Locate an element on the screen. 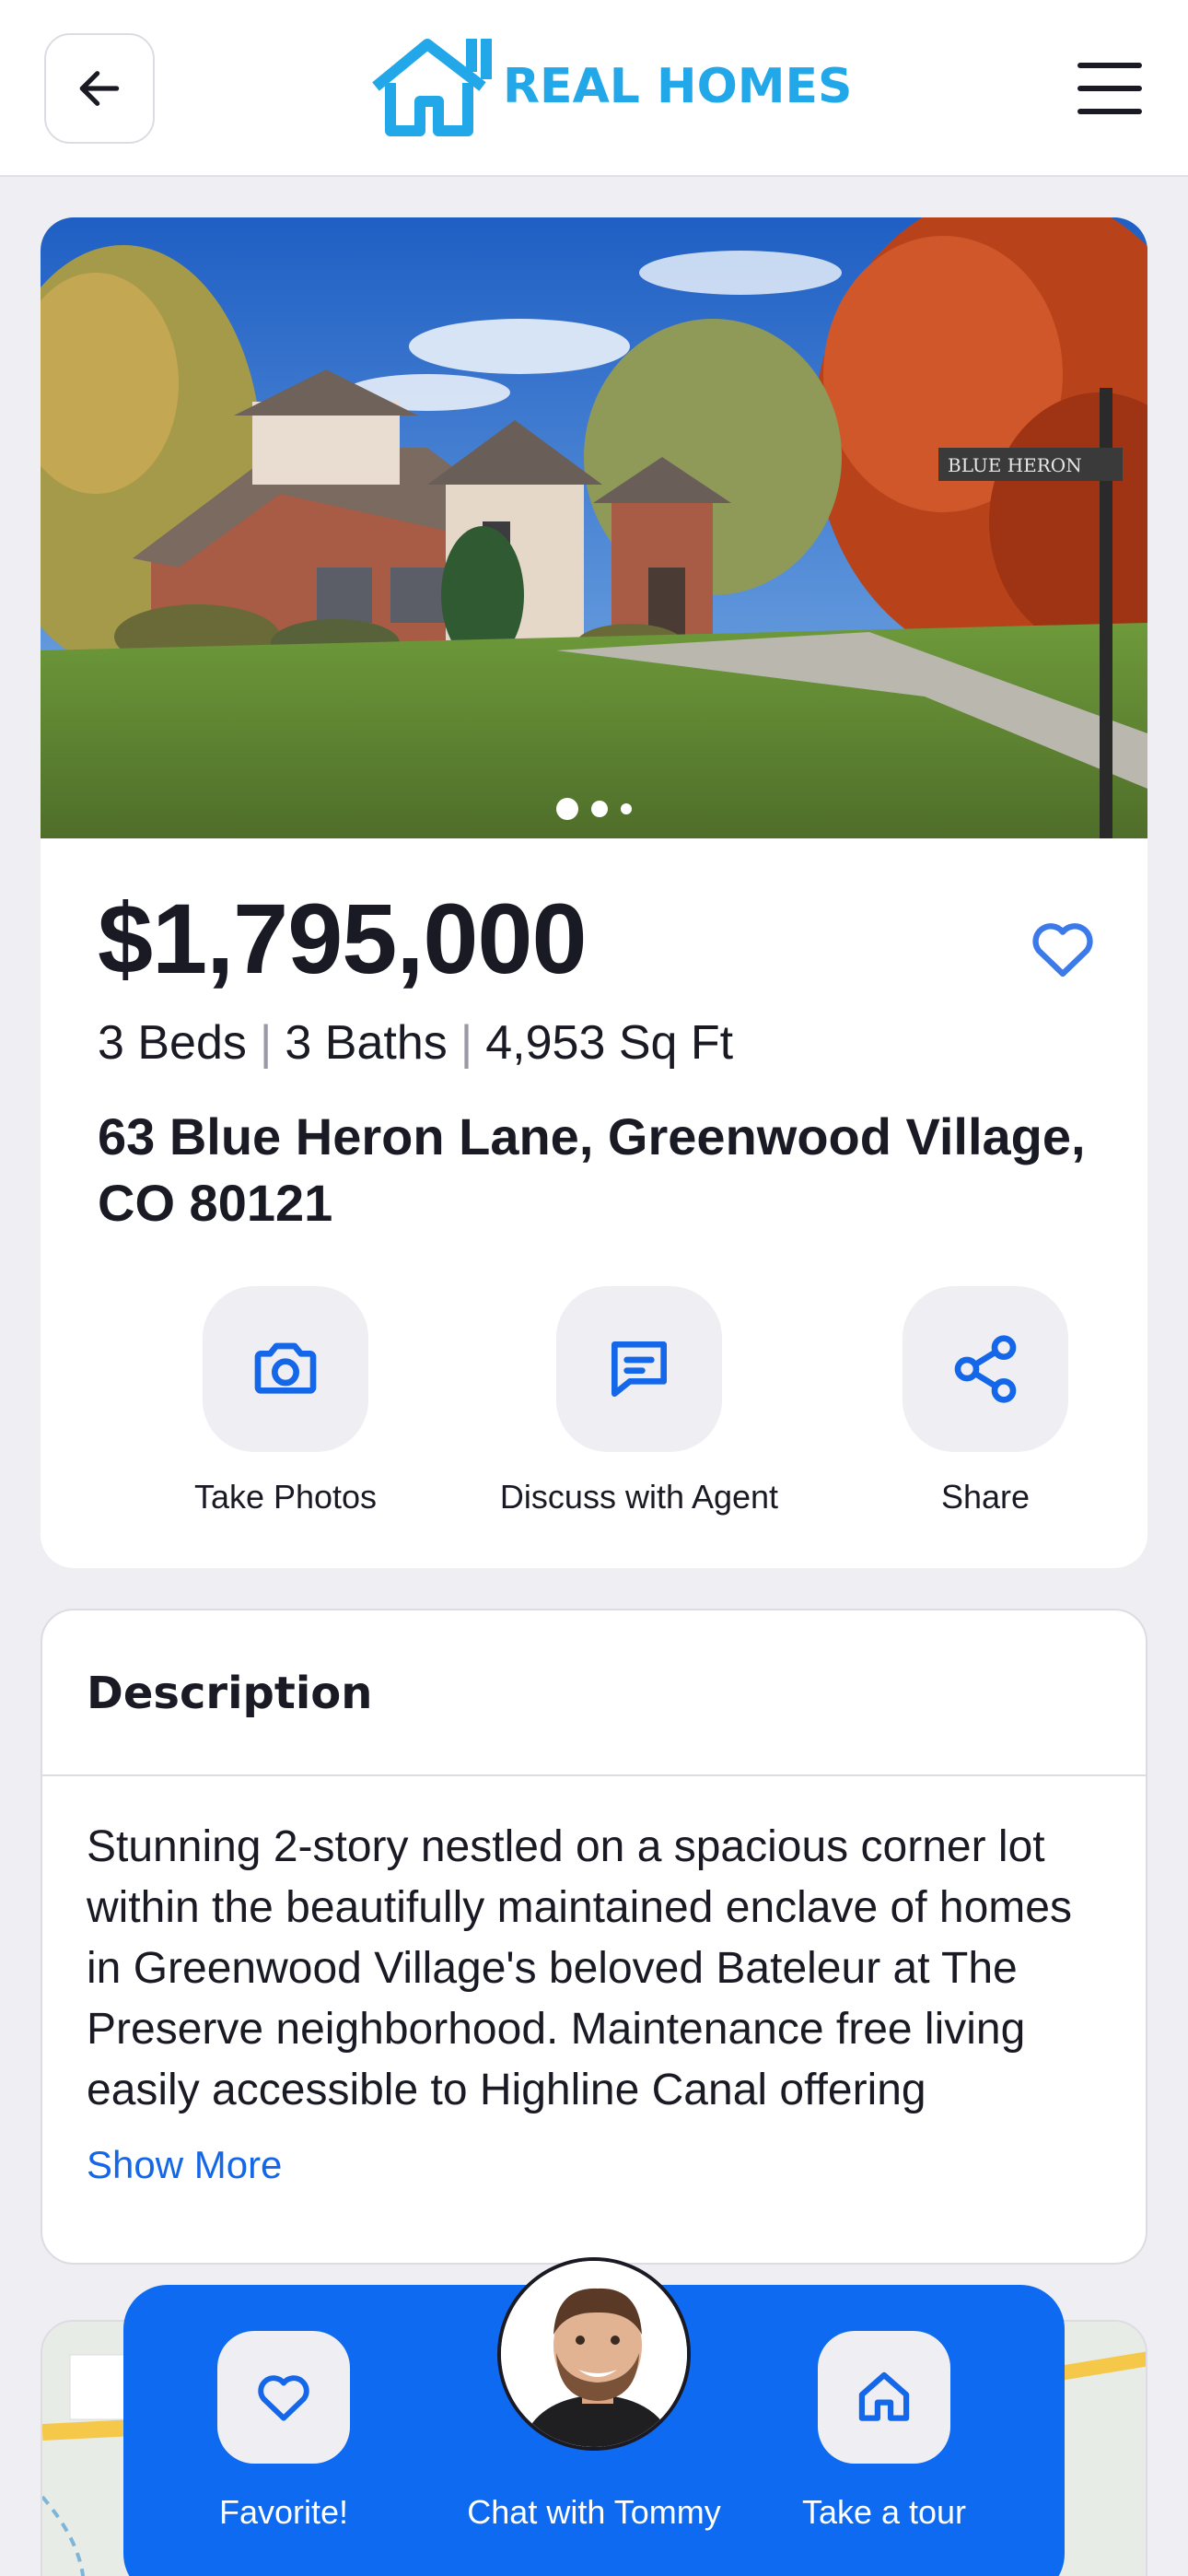  back-button is located at coordinates (99, 88).